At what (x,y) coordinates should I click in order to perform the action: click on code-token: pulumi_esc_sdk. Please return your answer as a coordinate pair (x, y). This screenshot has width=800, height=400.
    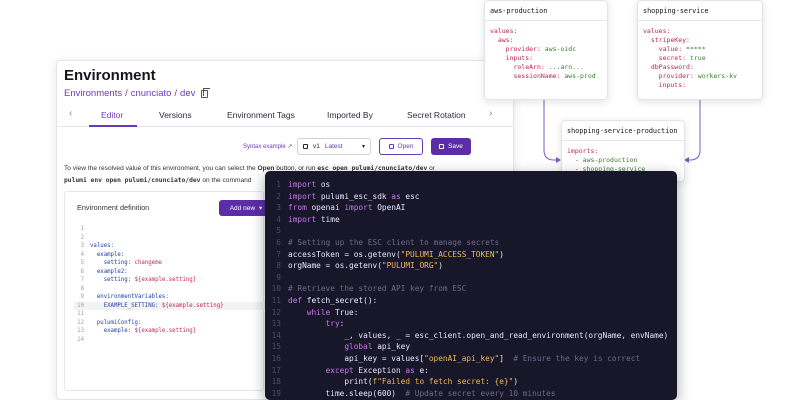
    Looking at the image, I should click on (356, 196).